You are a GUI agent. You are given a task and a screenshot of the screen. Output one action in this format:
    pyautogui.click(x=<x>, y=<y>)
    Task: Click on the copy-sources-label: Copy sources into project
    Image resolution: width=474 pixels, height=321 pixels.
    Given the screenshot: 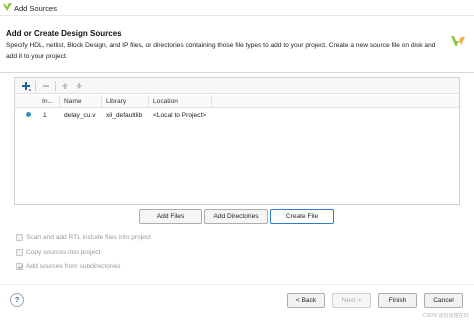 What is the action you would take?
    pyautogui.click(x=63, y=252)
    